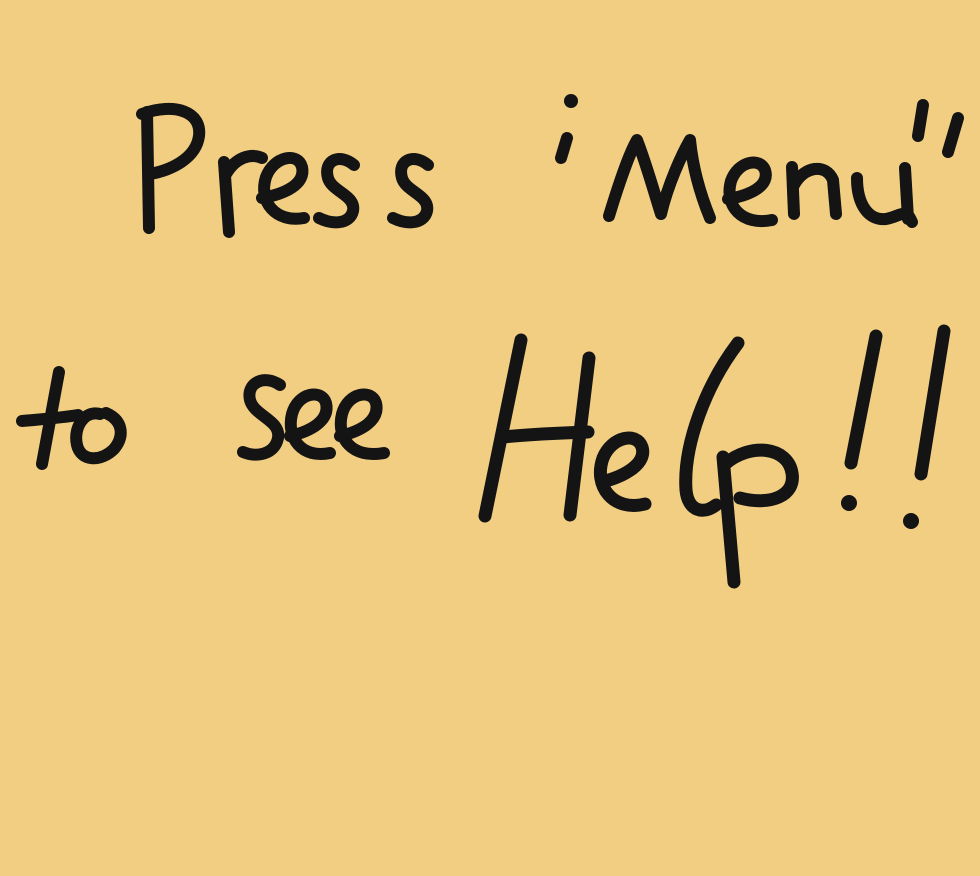 The width and height of the screenshot is (980, 876). What do you see at coordinates (203, 418) in the screenshot?
I see `line-2-strokes` at bounding box center [203, 418].